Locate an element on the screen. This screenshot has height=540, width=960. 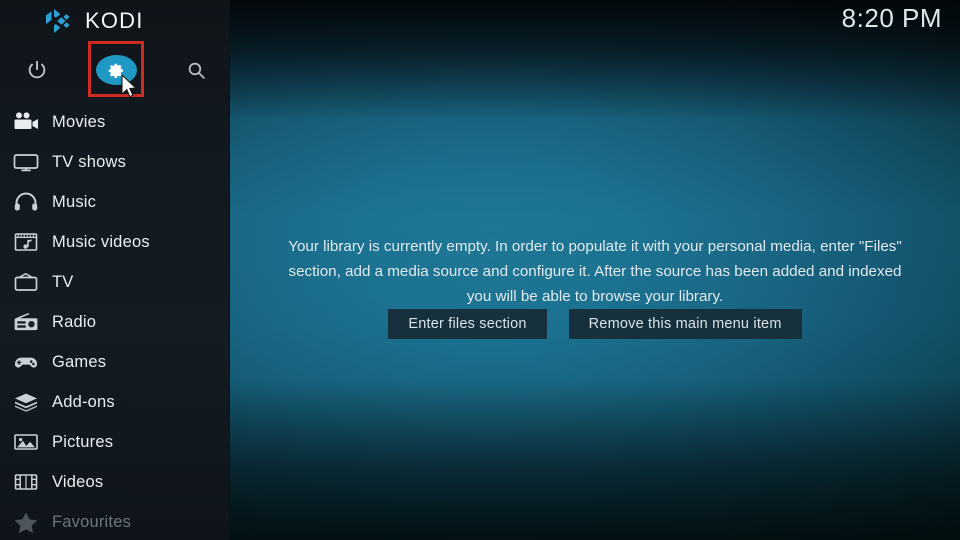
sidebar-item-movies: Movies is located at coordinates (115, 122).